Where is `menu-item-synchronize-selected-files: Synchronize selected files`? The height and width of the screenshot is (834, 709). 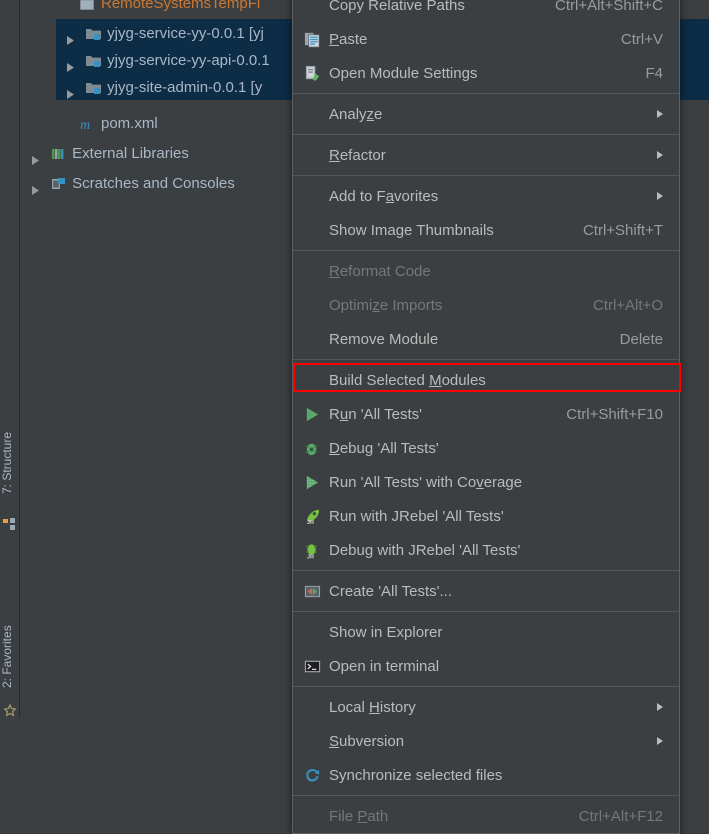
menu-item-synchronize-selected-files: Synchronize selected files is located at coordinates (486, 775).